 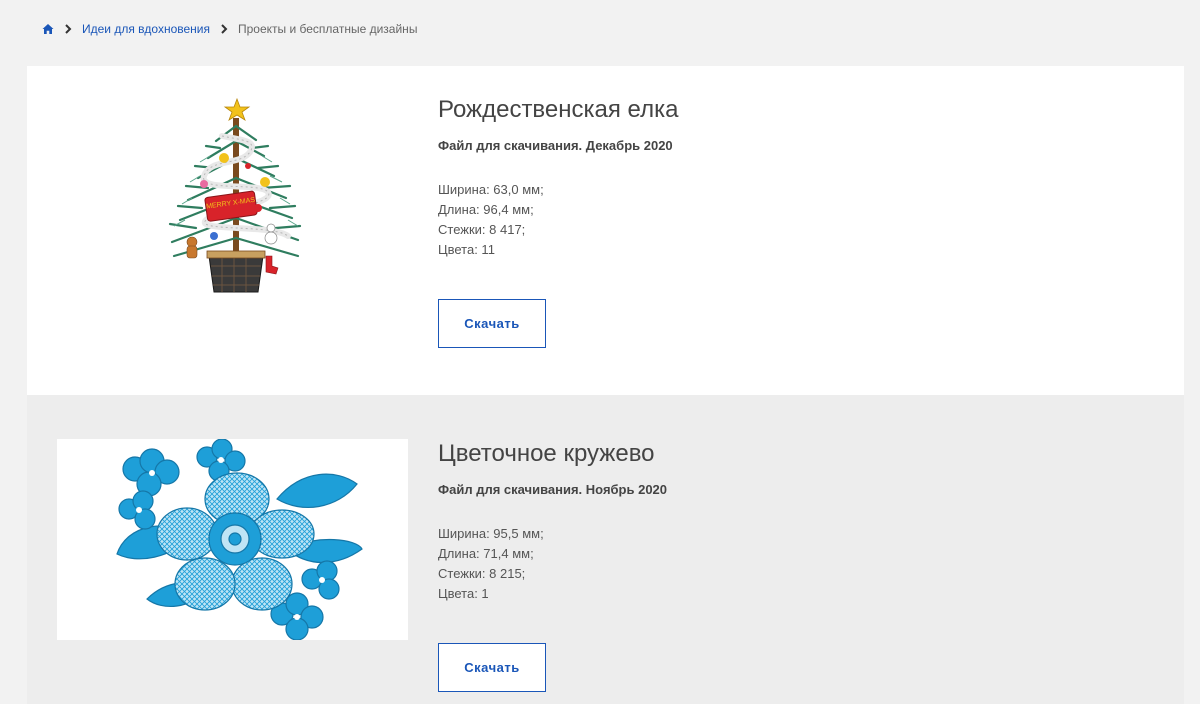 I want to click on breadcrumb-link-inspiration: Идеи для вдохновения, so click(x=146, y=29).